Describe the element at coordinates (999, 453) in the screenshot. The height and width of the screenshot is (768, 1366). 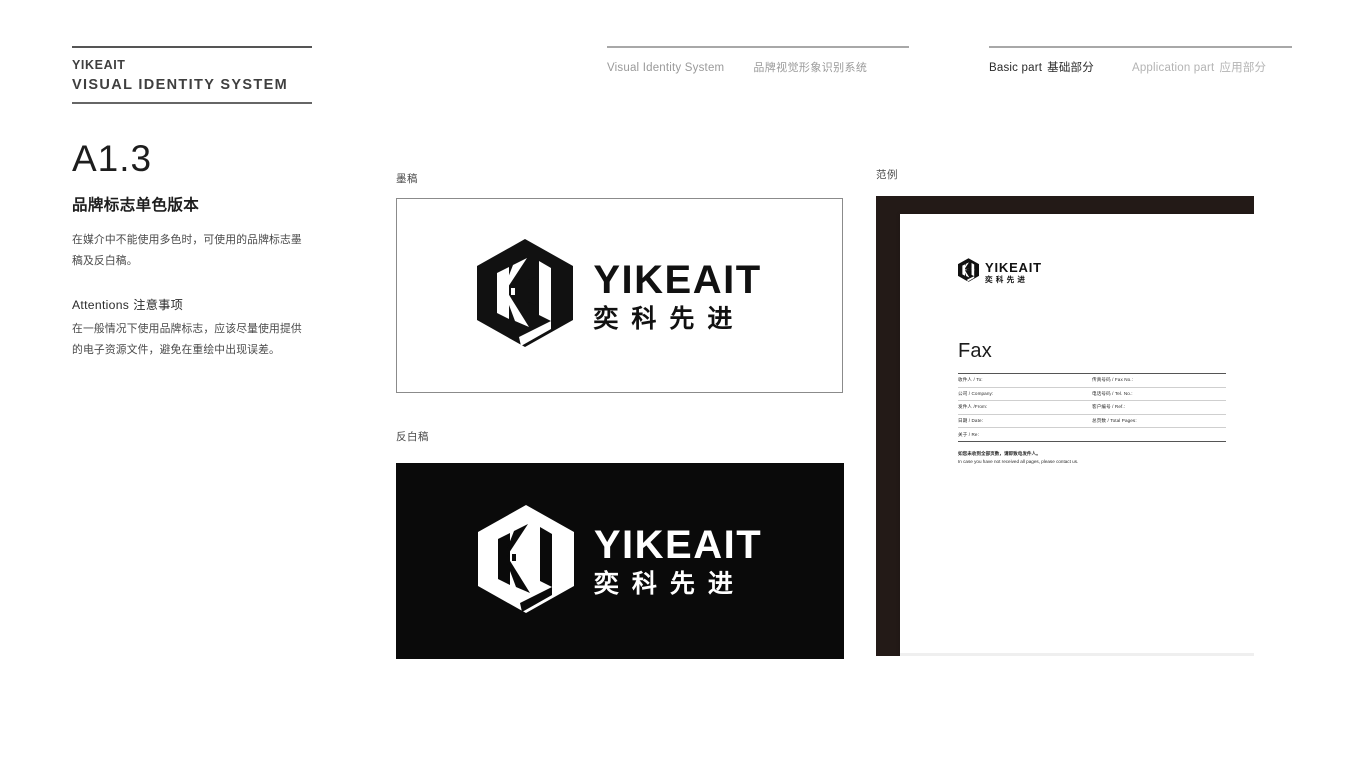
I see `fax-note-cn: 如您未收到全部页数，请即致电发件人。` at that location.